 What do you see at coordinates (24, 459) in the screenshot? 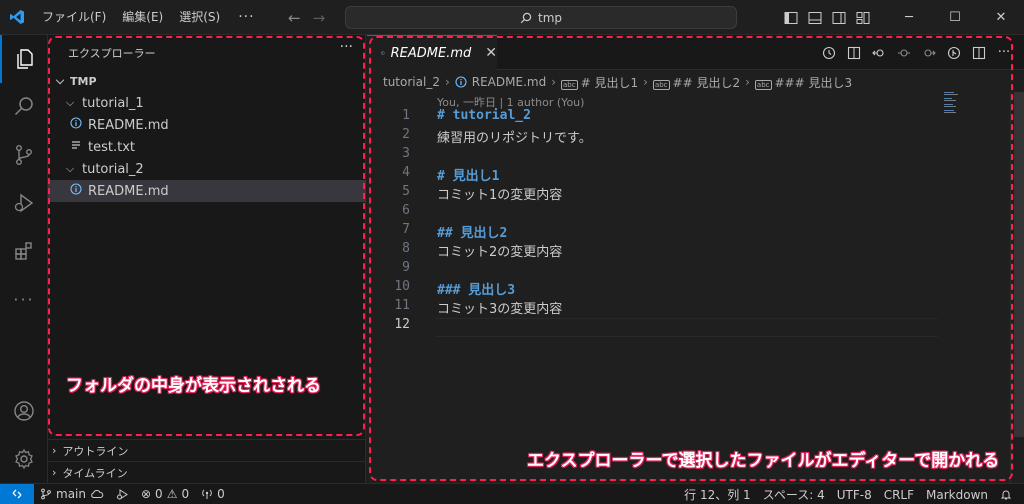
I see `settings-gear-icon` at bounding box center [24, 459].